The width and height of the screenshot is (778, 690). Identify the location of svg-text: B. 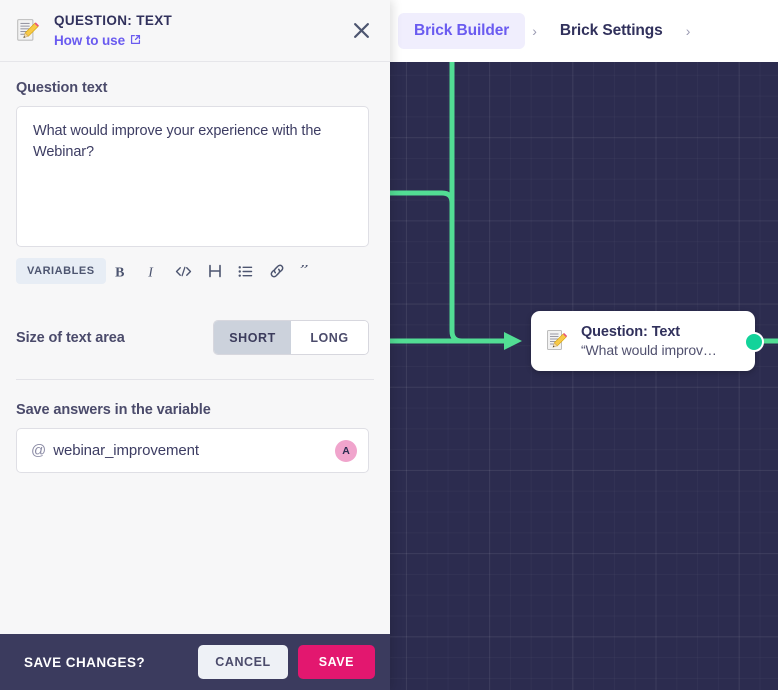
(119, 272).